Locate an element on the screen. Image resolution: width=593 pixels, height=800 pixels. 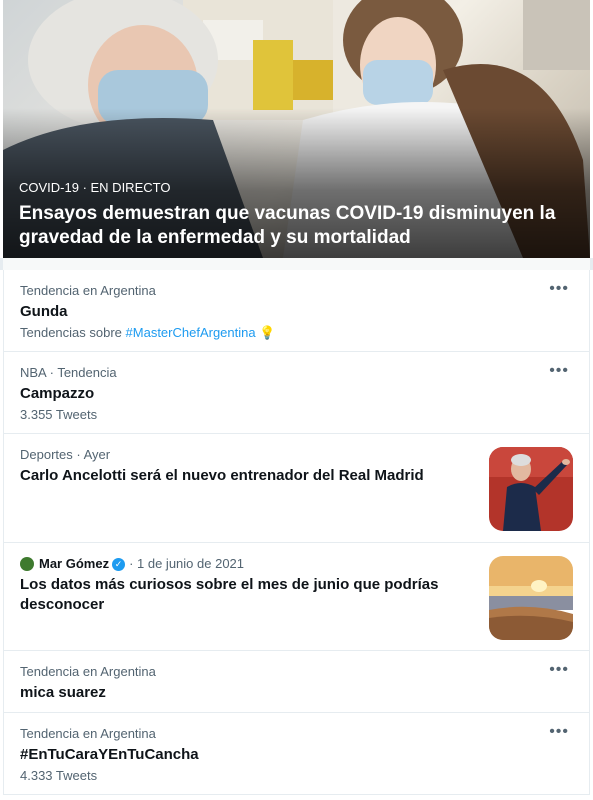
author-name: Mar Gómez is located at coordinates (74, 564).